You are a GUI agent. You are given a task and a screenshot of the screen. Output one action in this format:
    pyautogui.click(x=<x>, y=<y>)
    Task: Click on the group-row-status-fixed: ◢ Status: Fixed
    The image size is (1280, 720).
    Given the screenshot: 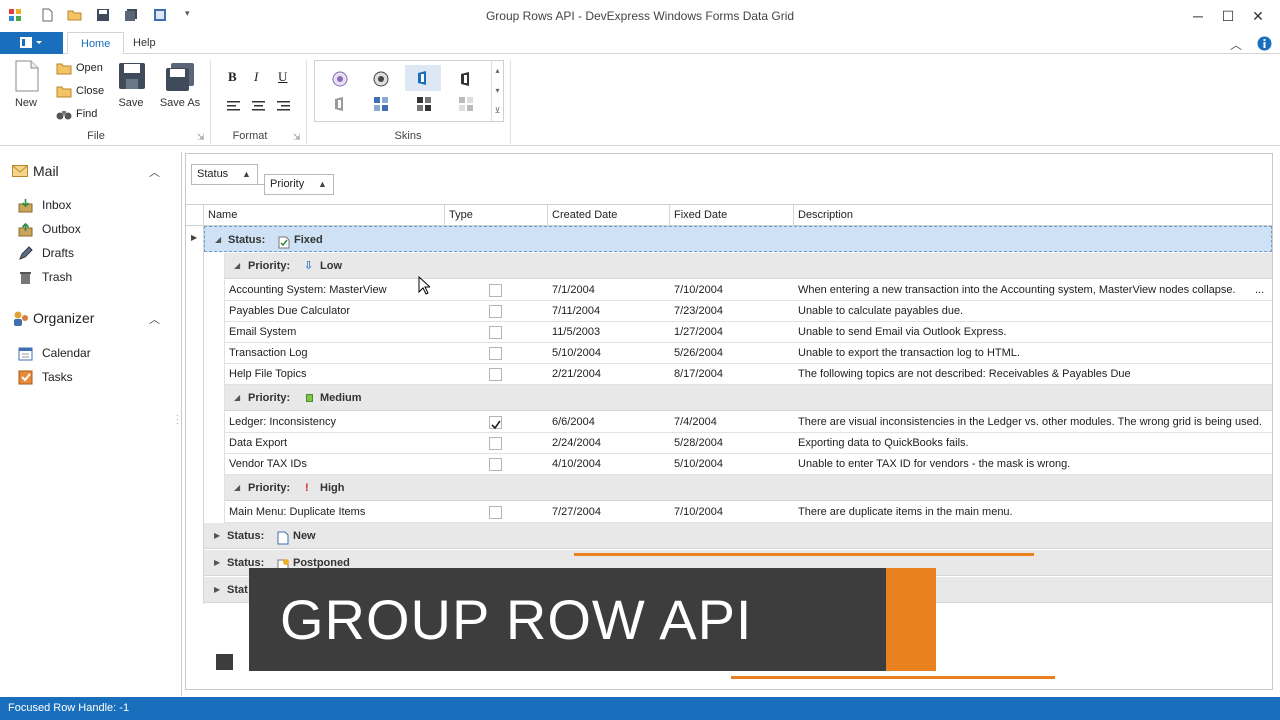 What is the action you would take?
    pyautogui.click(x=738, y=239)
    